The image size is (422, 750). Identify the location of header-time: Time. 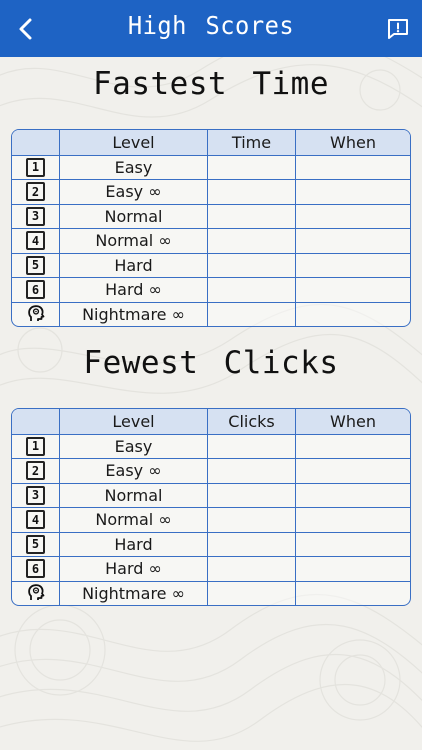
(251, 142).